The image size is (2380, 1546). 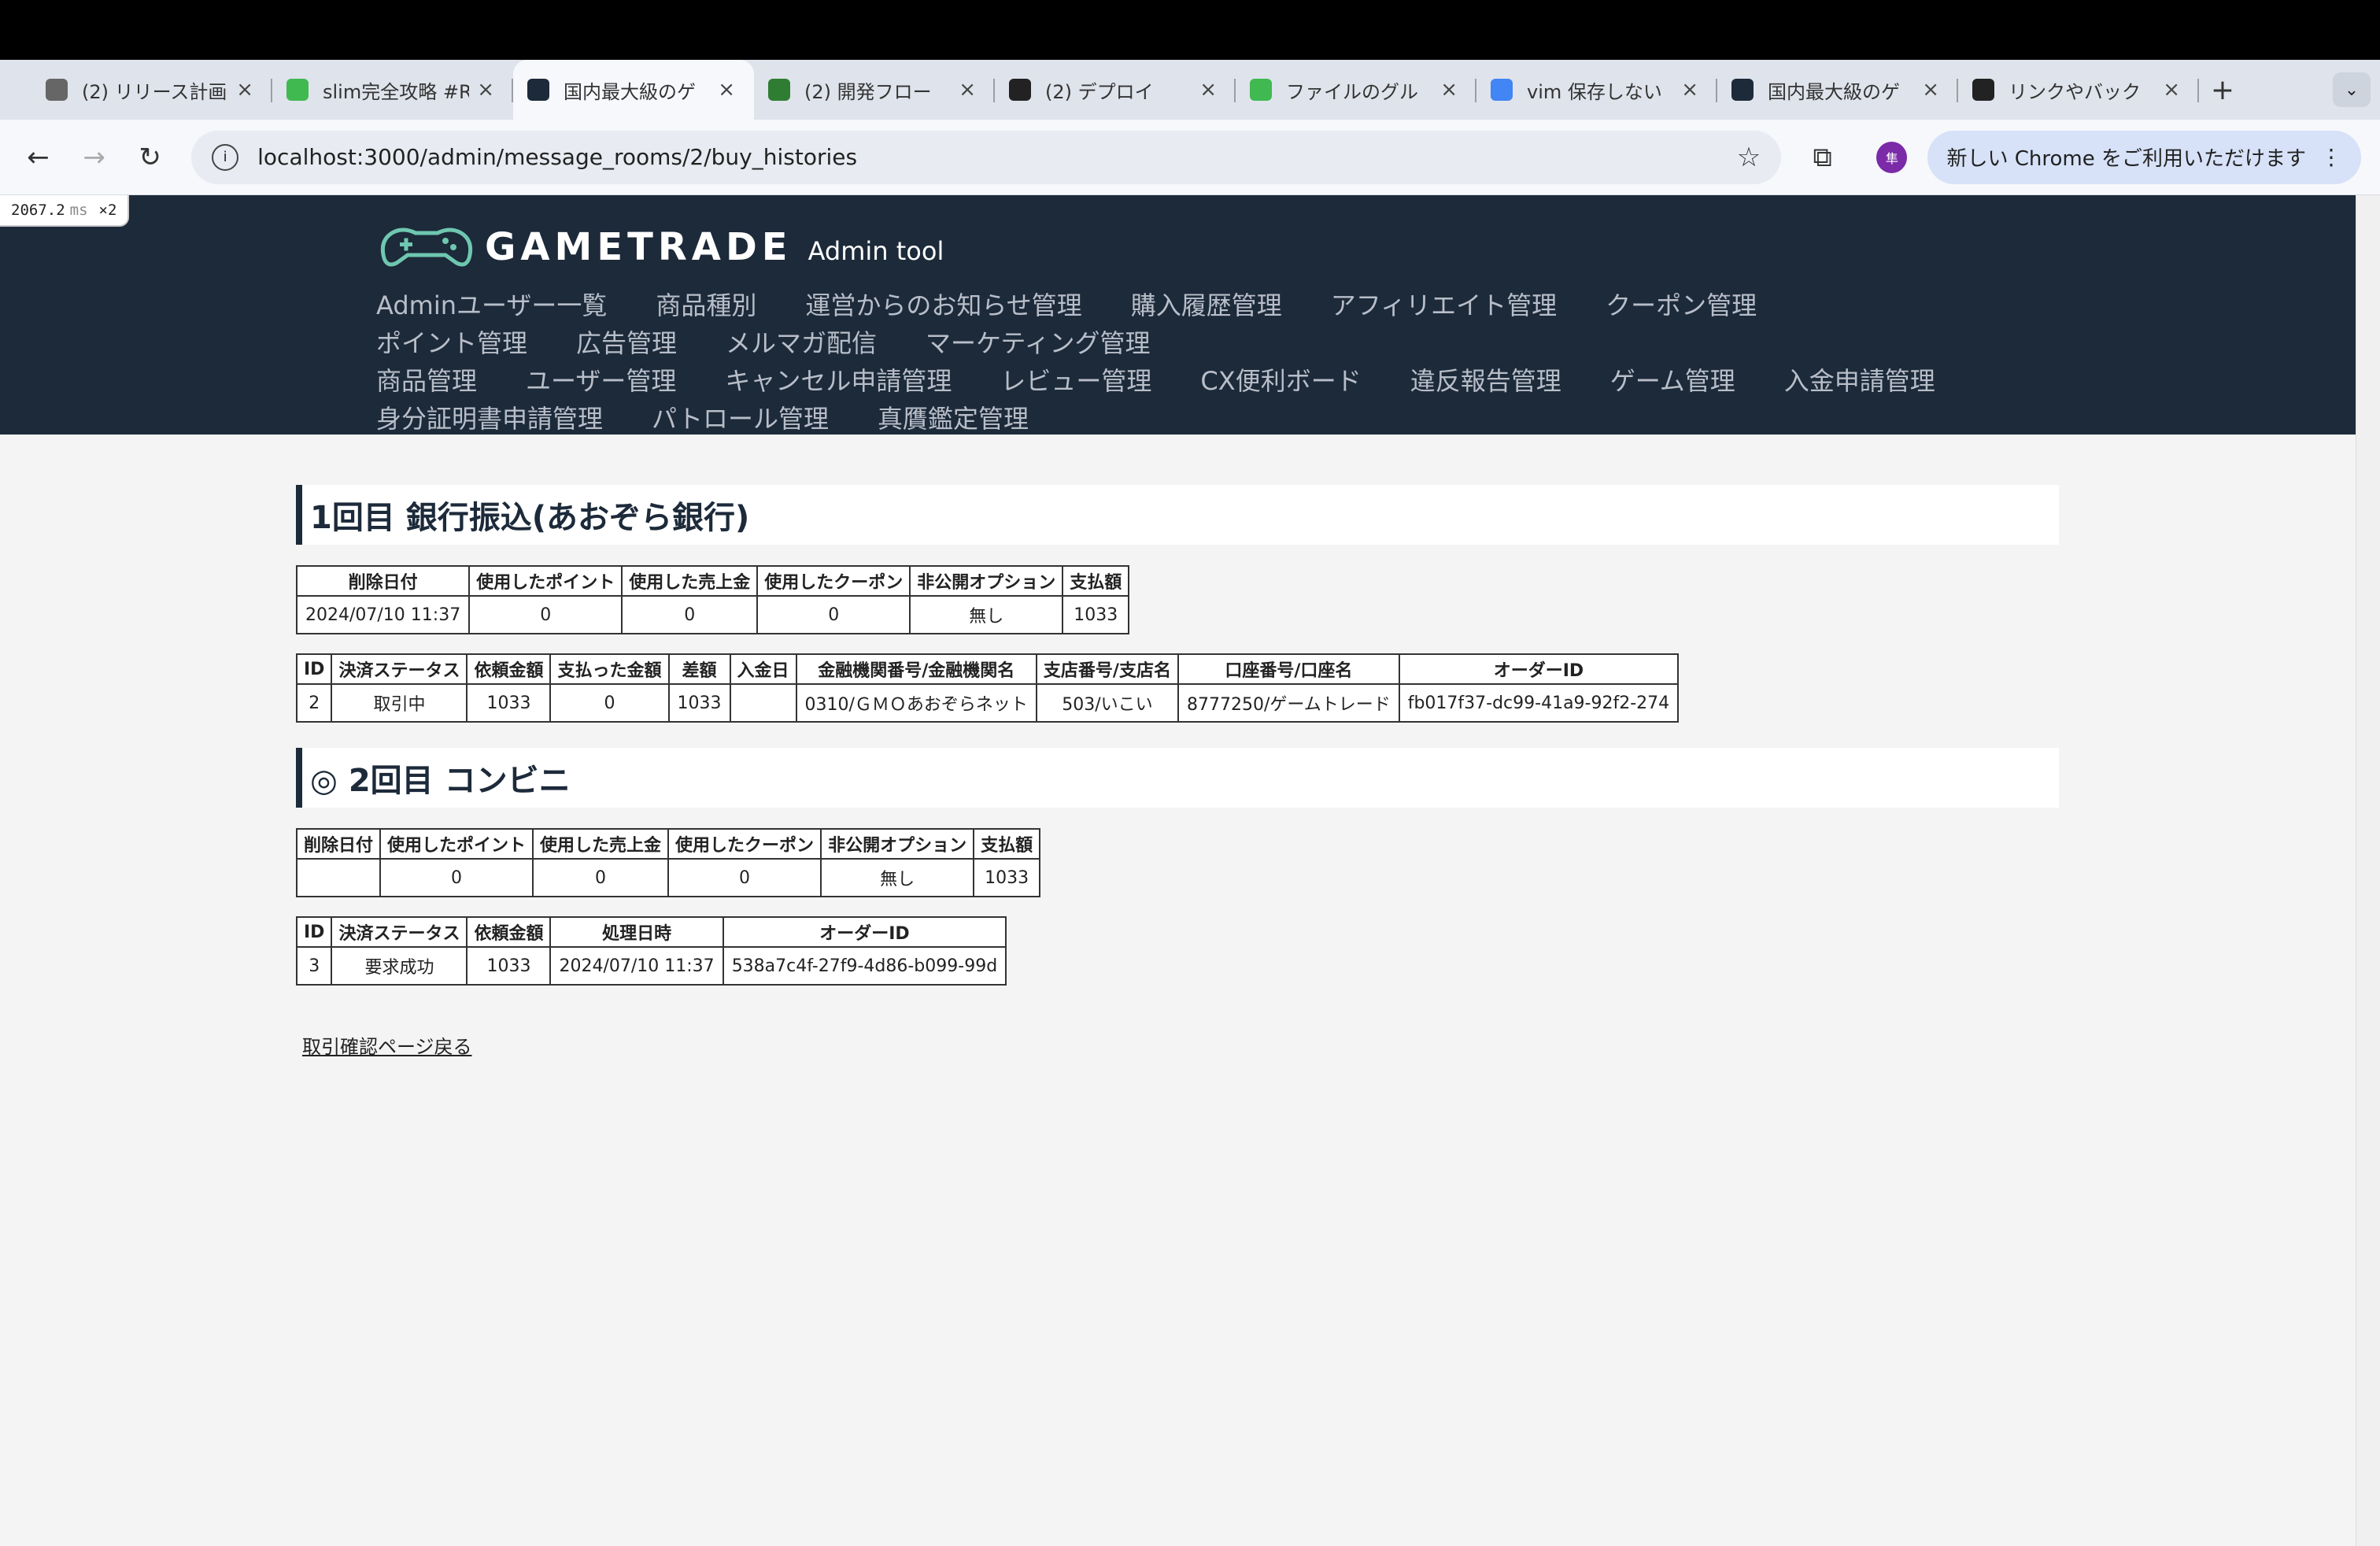 I want to click on tab-search-dropdown-icon: ⌄, so click(x=2352, y=89).